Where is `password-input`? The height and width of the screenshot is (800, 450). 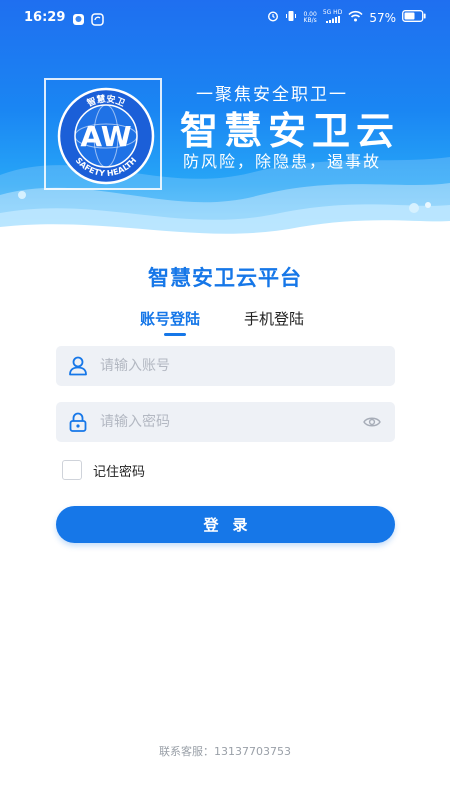 password-input is located at coordinates (224, 422).